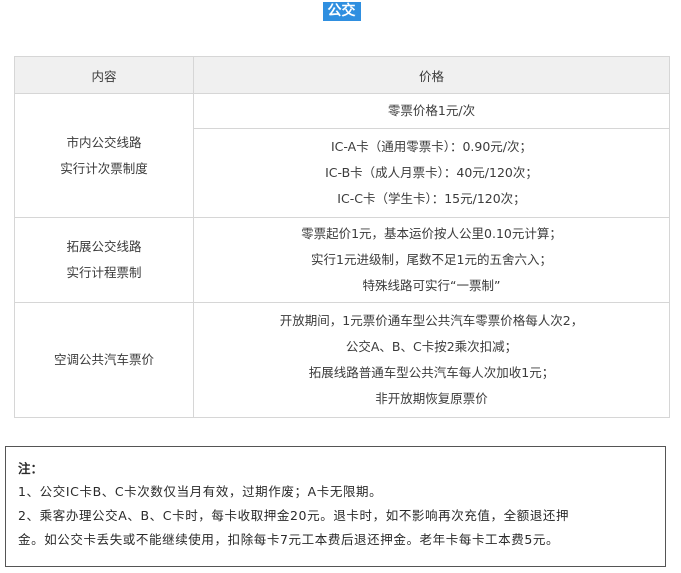  Describe the element at coordinates (431, 198) in the screenshot. I see `price-line: IC-C卡（学生卡）：15元/120次；` at that location.